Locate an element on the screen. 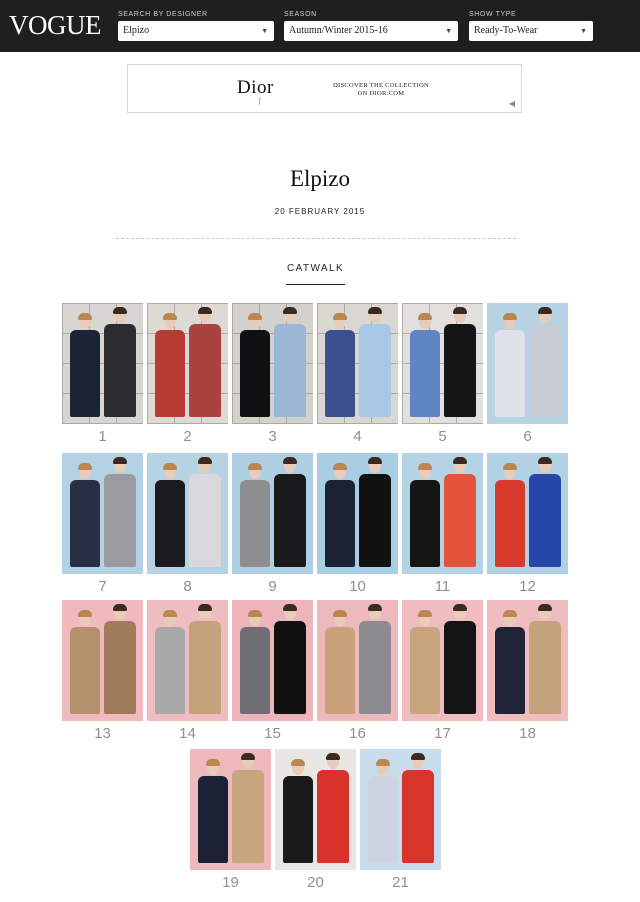  look-card: 21 is located at coordinates (400, 820).